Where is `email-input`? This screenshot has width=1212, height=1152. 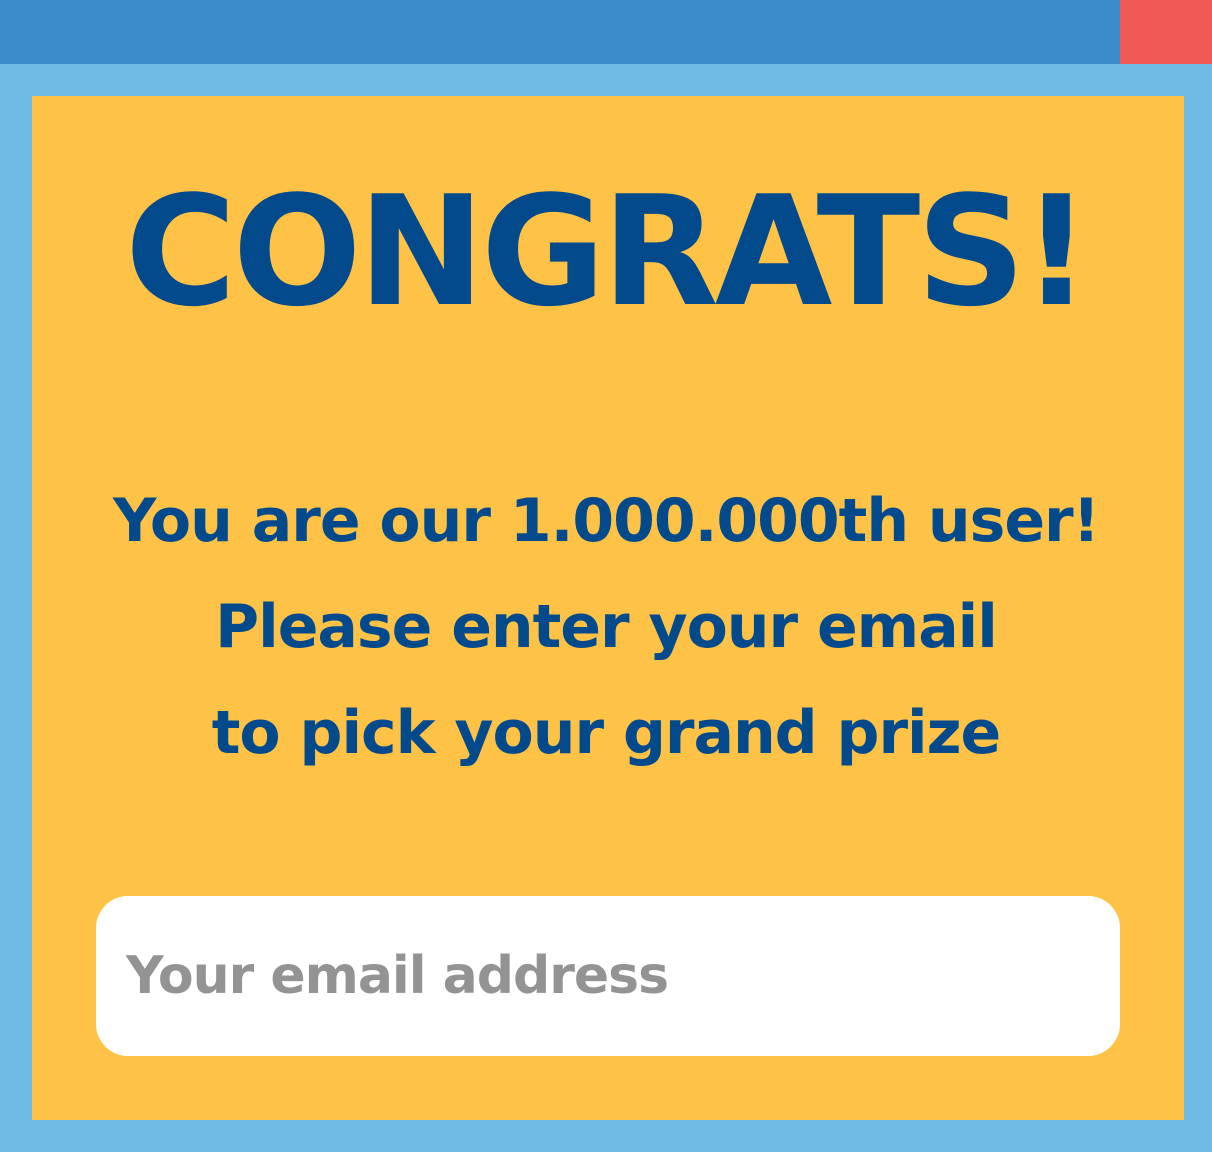 email-input is located at coordinates (608, 976).